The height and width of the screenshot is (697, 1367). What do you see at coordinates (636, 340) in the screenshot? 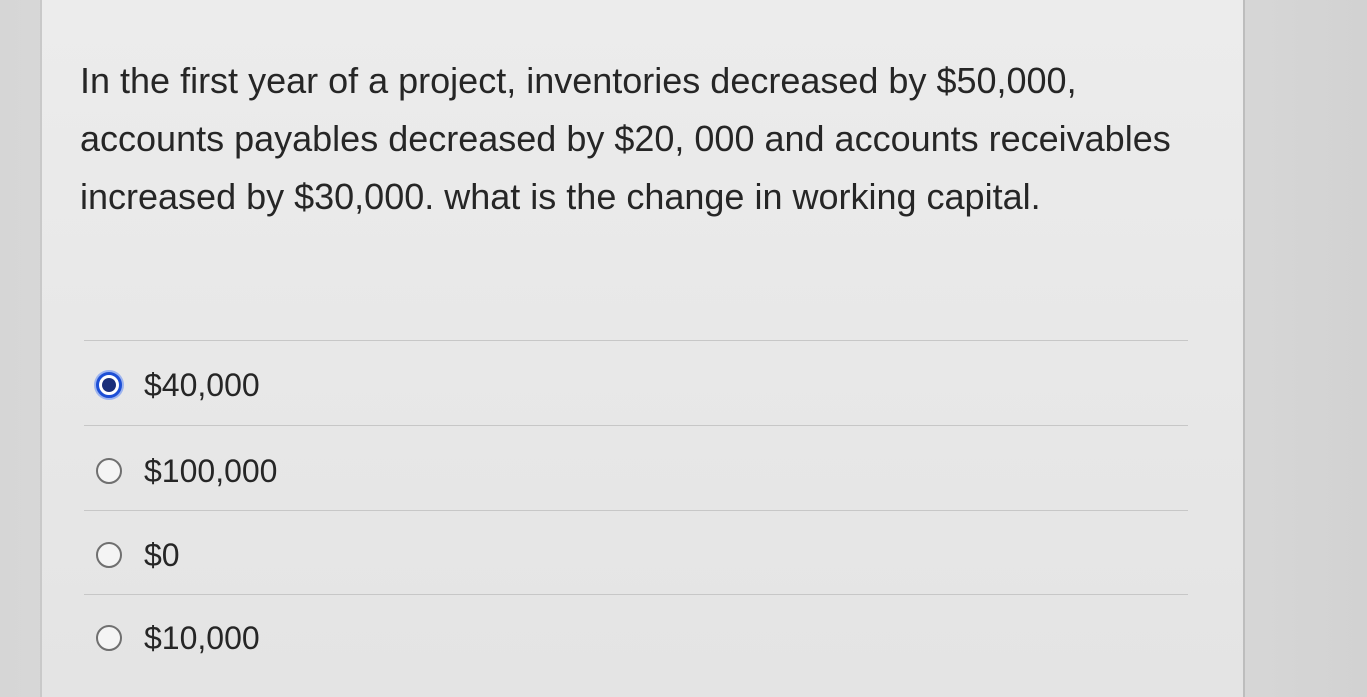
I see `question-divider` at bounding box center [636, 340].